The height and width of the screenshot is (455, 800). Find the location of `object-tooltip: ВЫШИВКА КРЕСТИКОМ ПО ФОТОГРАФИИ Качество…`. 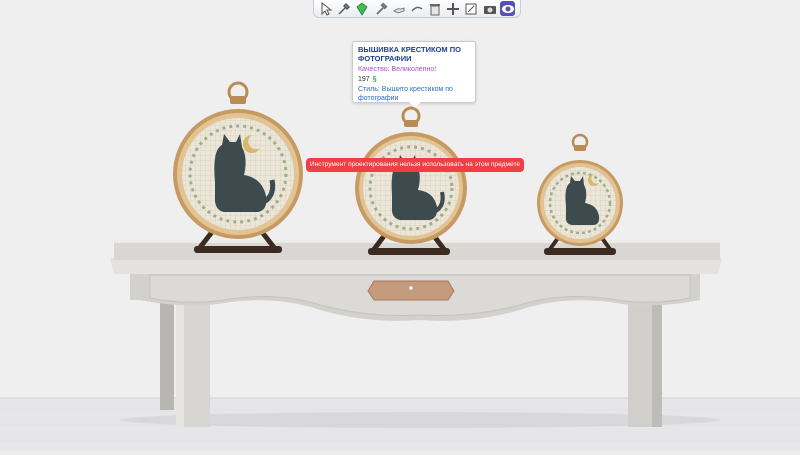

object-tooltip: ВЫШИВКА КРЕСТИКОМ ПО ФОТОГРАФИИ Качество… is located at coordinates (414, 74).